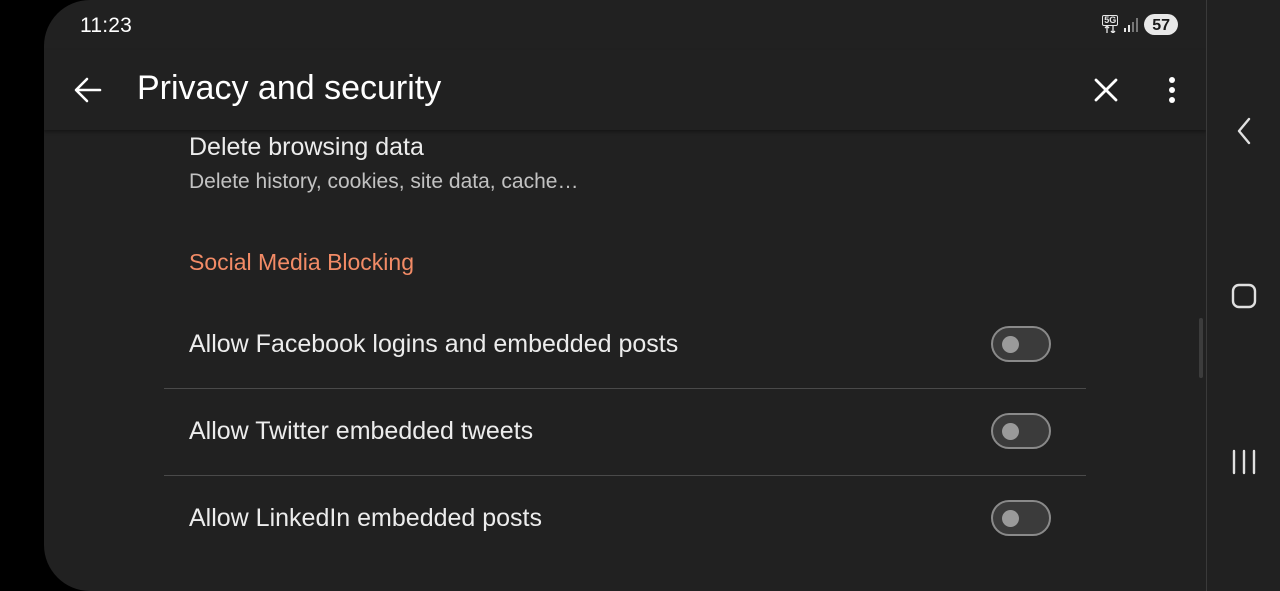 The height and width of the screenshot is (591, 1280). What do you see at coordinates (289, 88) in the screenshot?
I see `page-title: Privacy and security` at bounding box center [289, 88].